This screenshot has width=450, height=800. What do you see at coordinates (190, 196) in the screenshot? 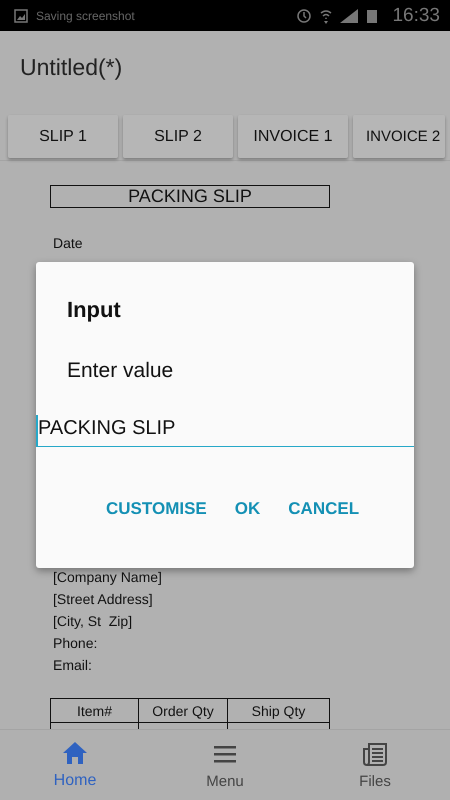
I see `document-heading: PACKING SLIP` at bounding box center [190, 196].